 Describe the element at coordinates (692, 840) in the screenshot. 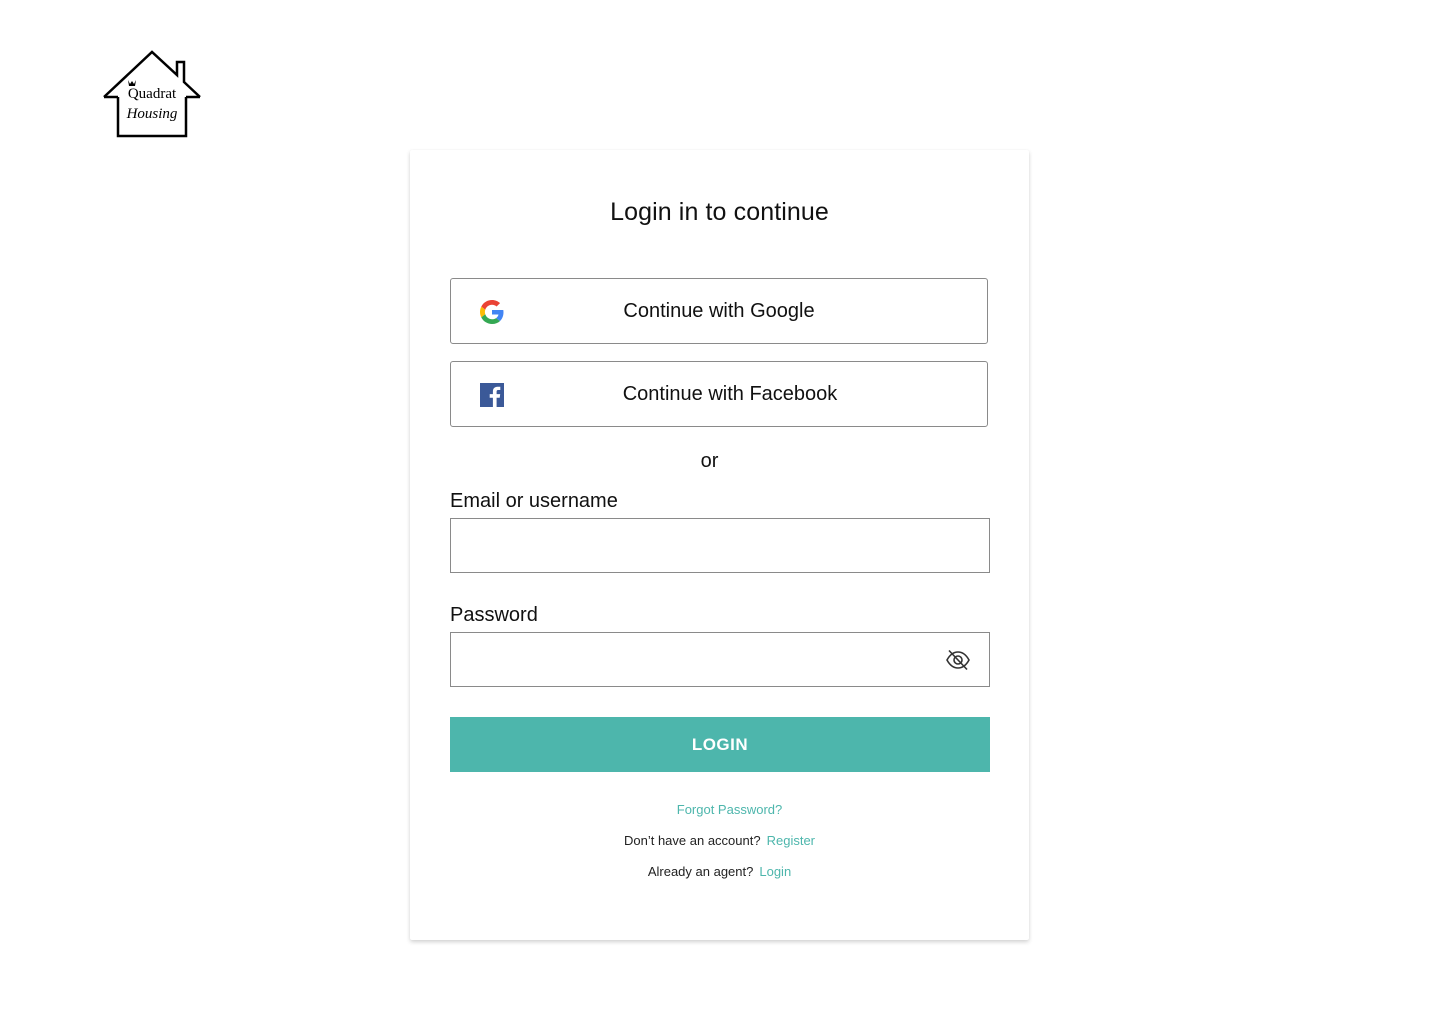

I see `register-prompt: Don’t have an account?` at that location.